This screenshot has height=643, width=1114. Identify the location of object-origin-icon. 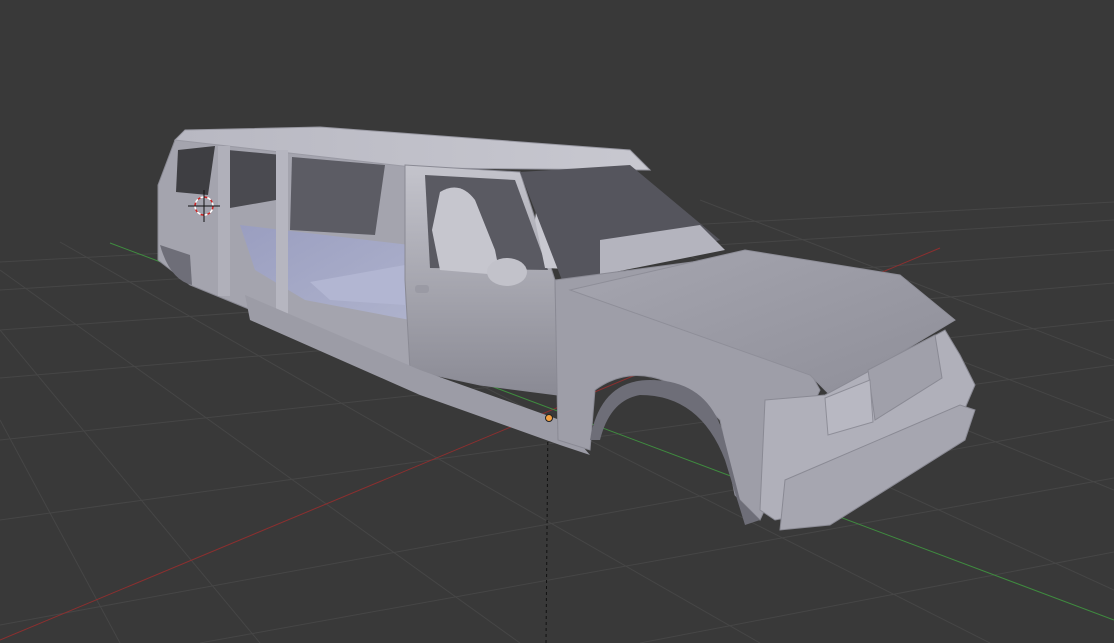
(549, 418).